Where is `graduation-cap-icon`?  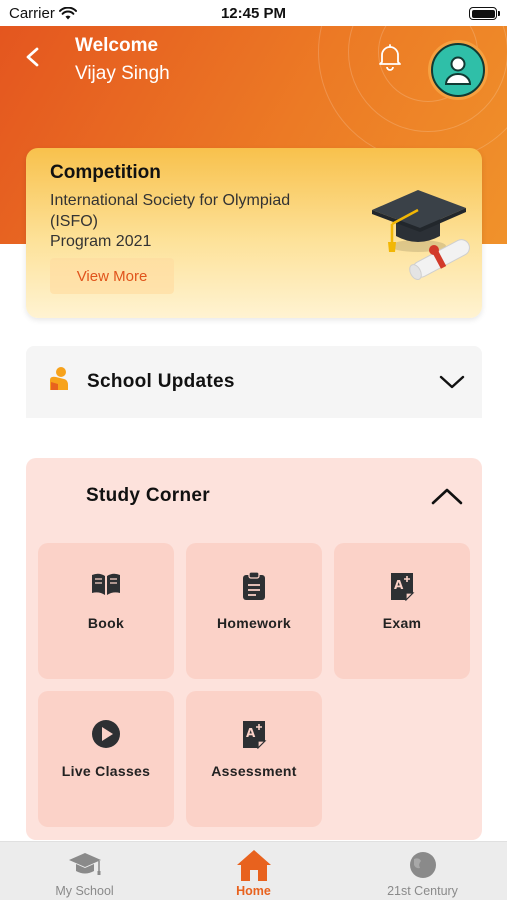 graduation-cap-icon is located at coordinates (84, 864).